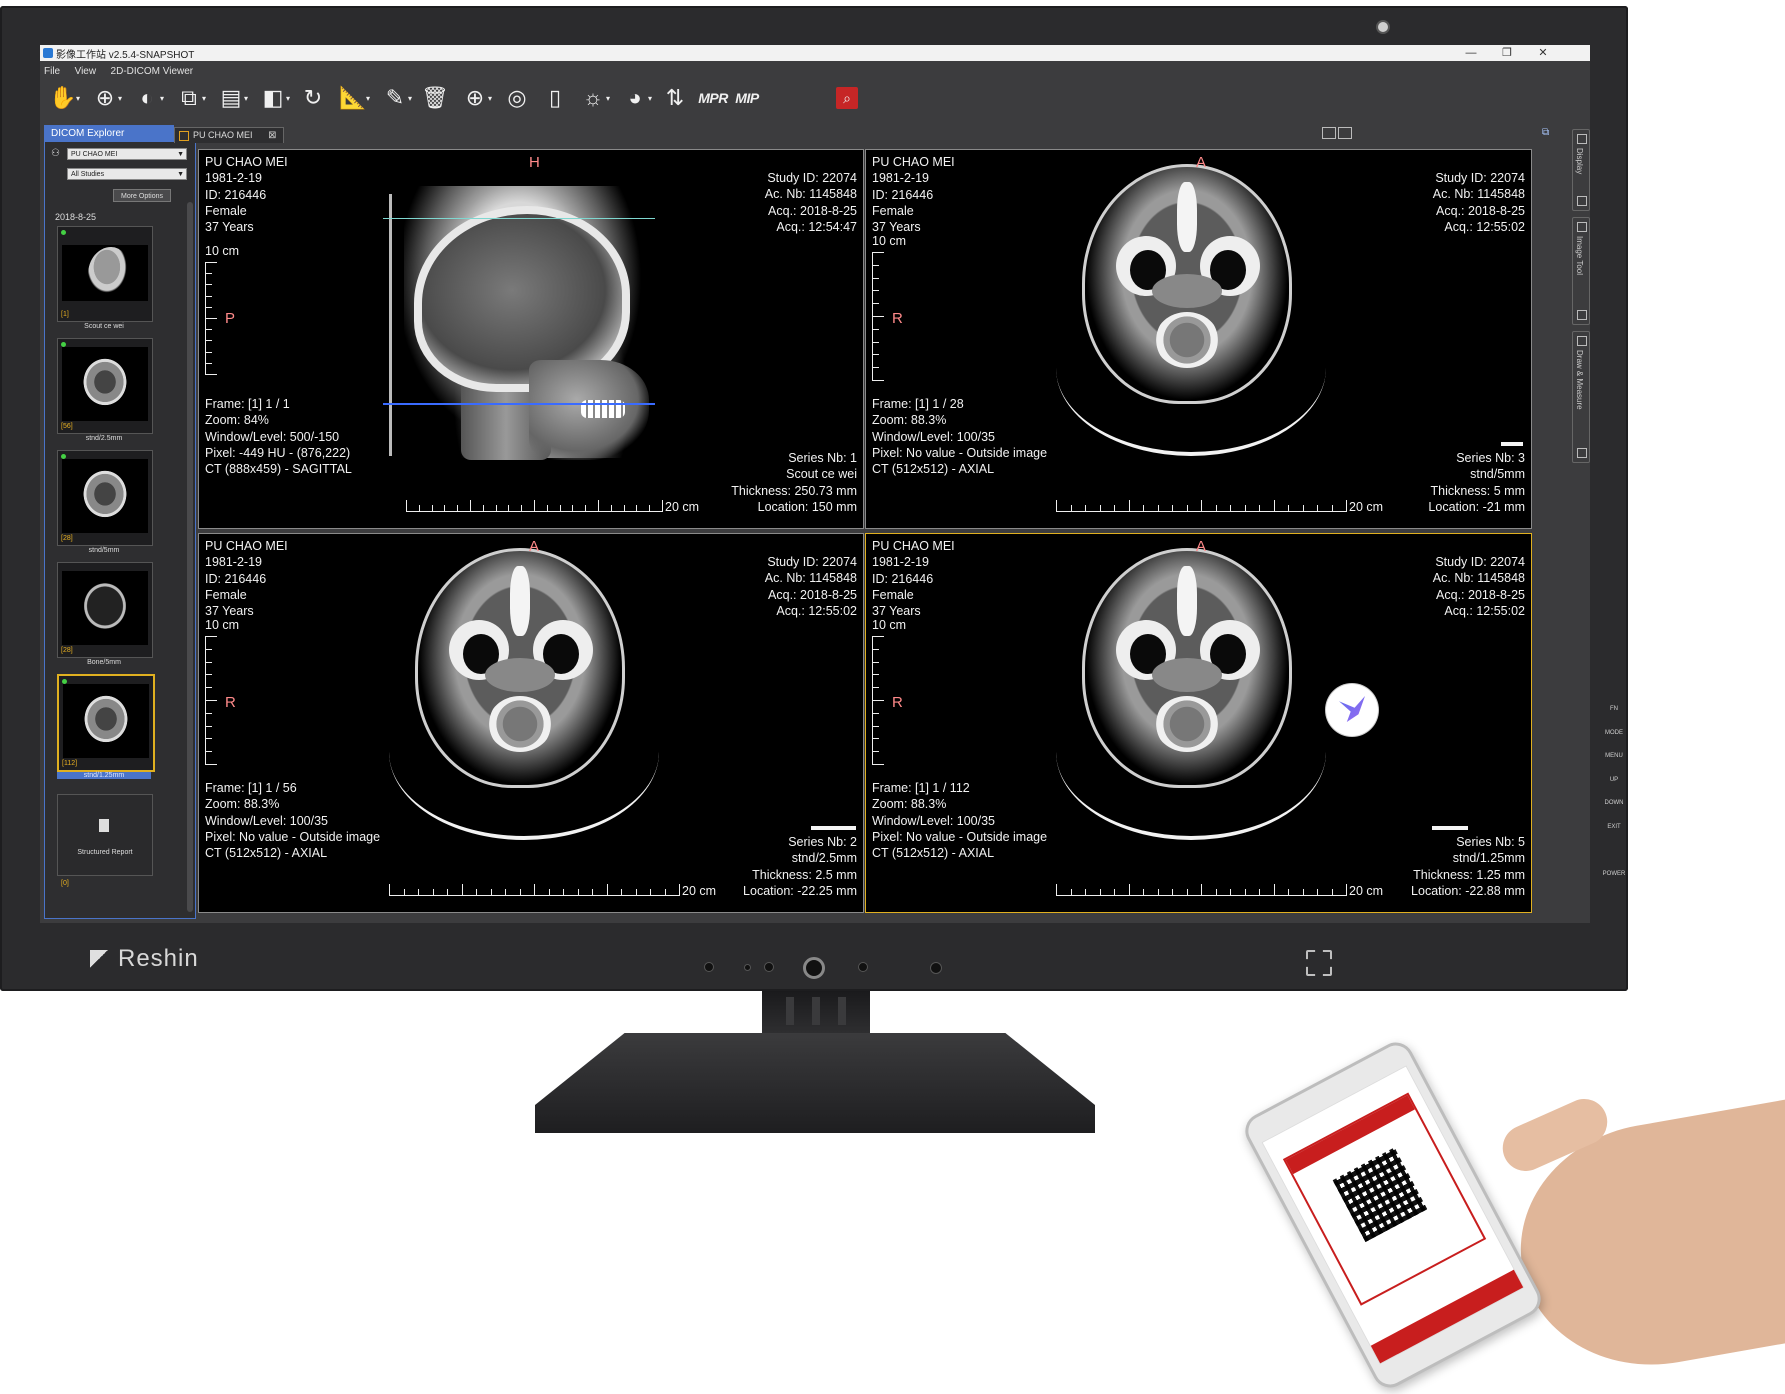 This screenshot has height=1394, width=1785. Describe the element at coordinates (273, 98) in the screenshot. I see `flip-icon: ◧ ▾` at that location.